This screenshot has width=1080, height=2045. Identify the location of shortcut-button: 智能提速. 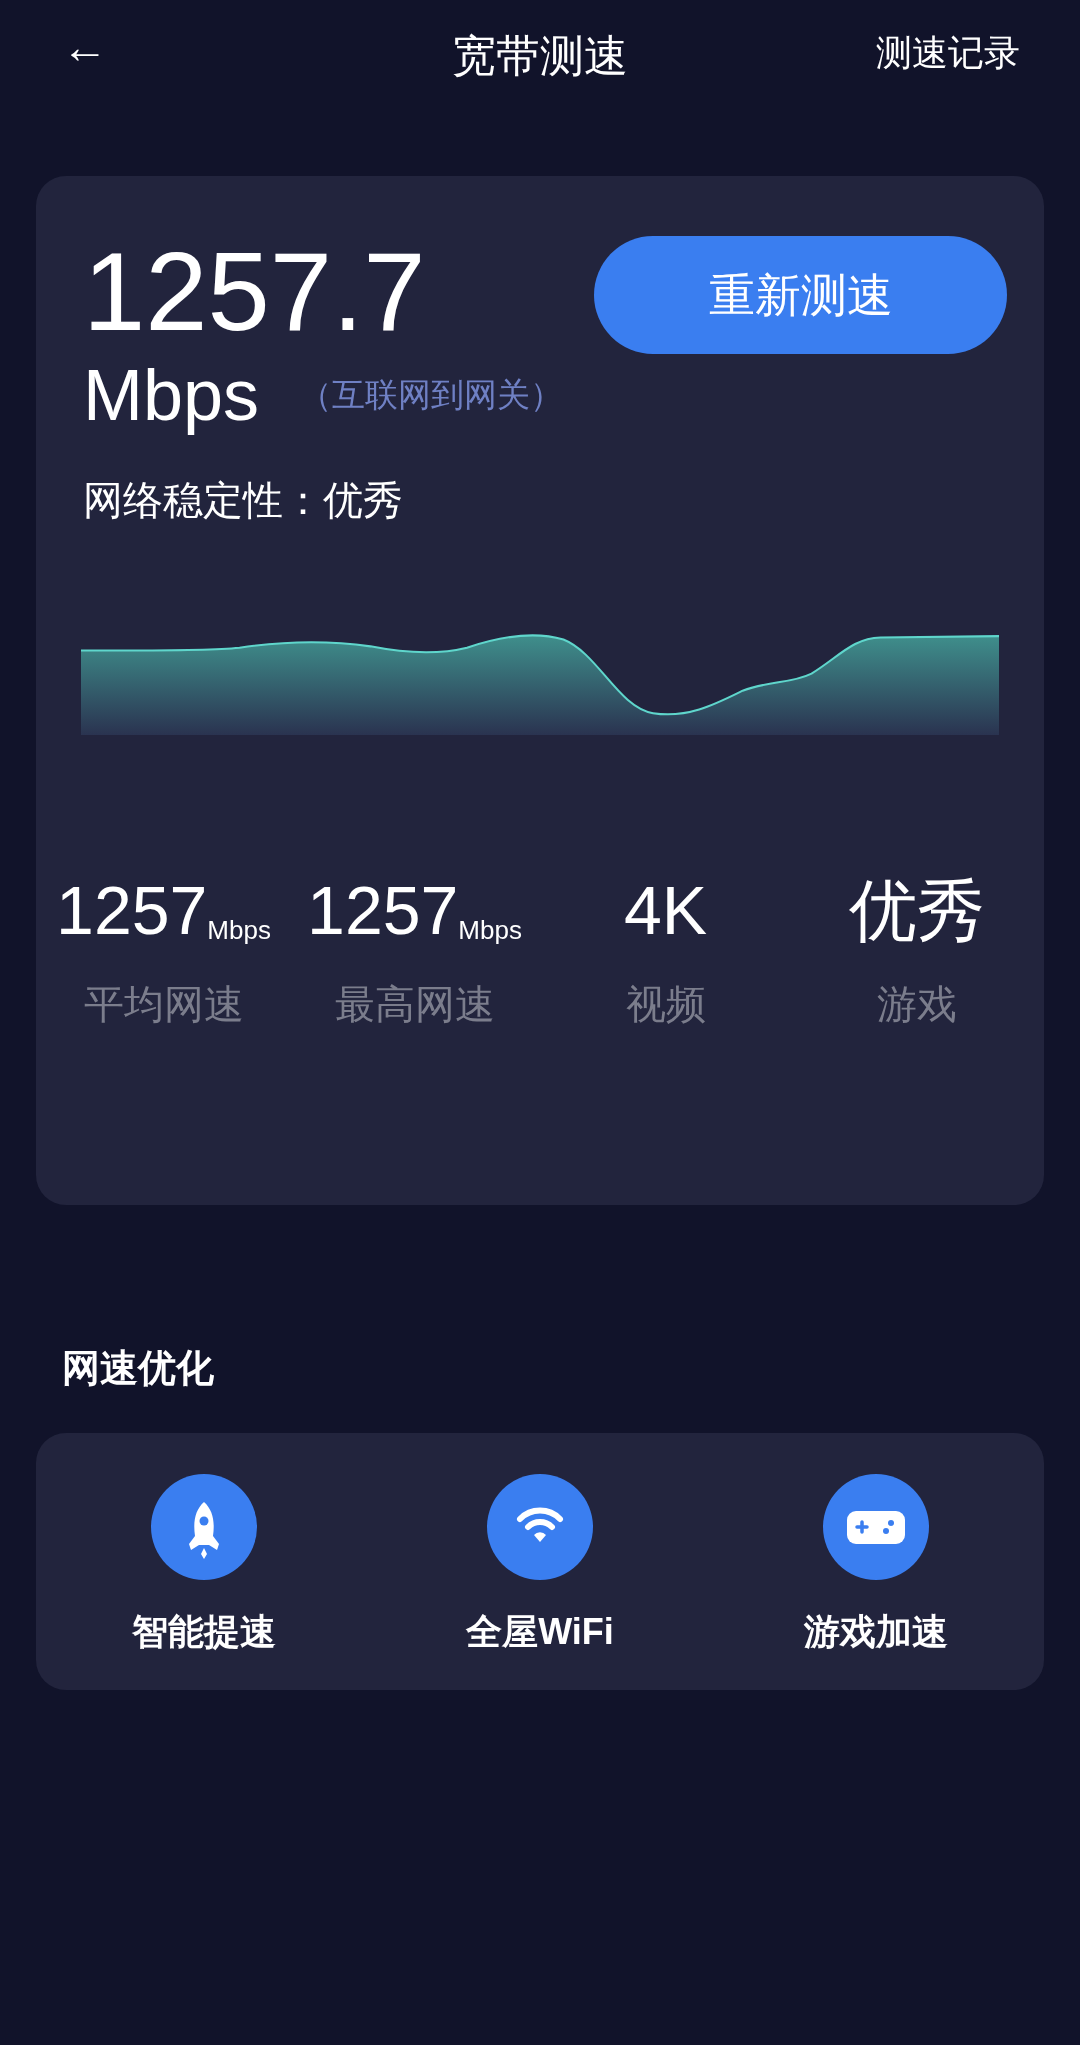
(204, 1561).